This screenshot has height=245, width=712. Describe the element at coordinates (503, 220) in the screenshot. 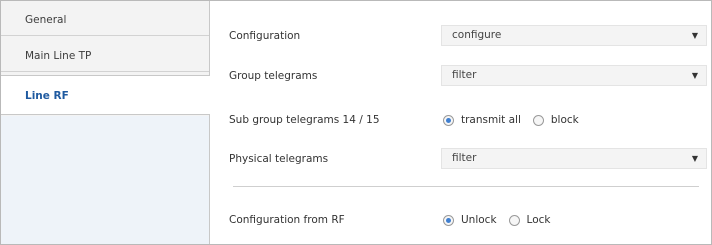

I see `configuration-from-rf-radio-group: Unlock Lock` at that location.